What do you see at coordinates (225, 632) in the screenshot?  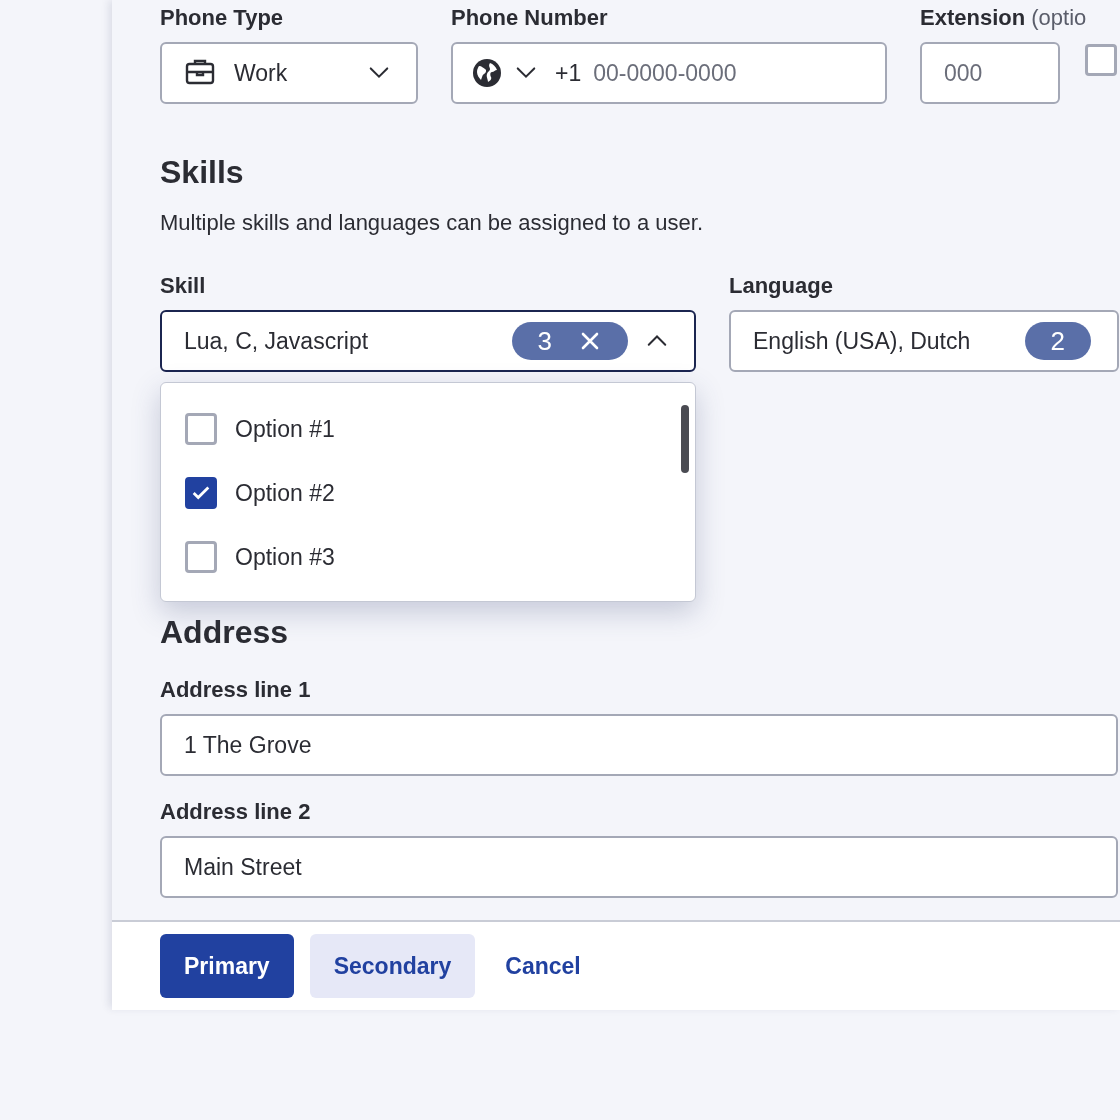 I see `section-heading: Address` at bounding box center [225, 632].